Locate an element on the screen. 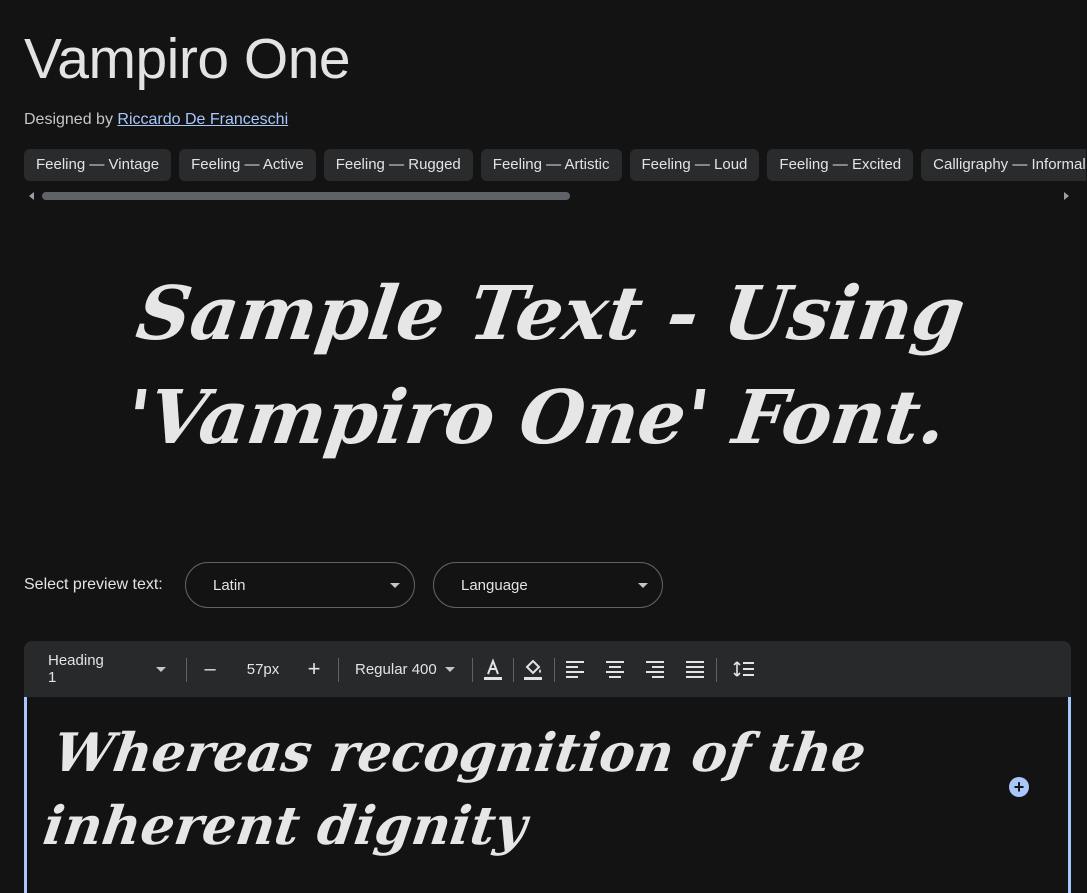 This screenshot has height=893, width=1087. tags-scrollbar is located at coordinates (547, 196).